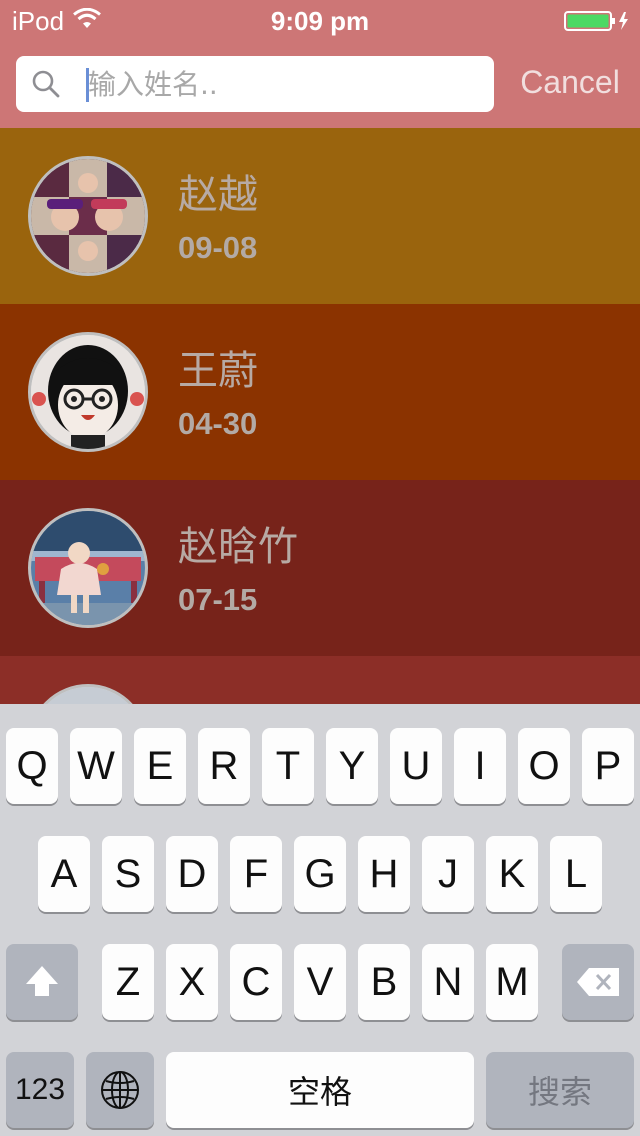  I want to click on key-label: F, so click(256, 873).